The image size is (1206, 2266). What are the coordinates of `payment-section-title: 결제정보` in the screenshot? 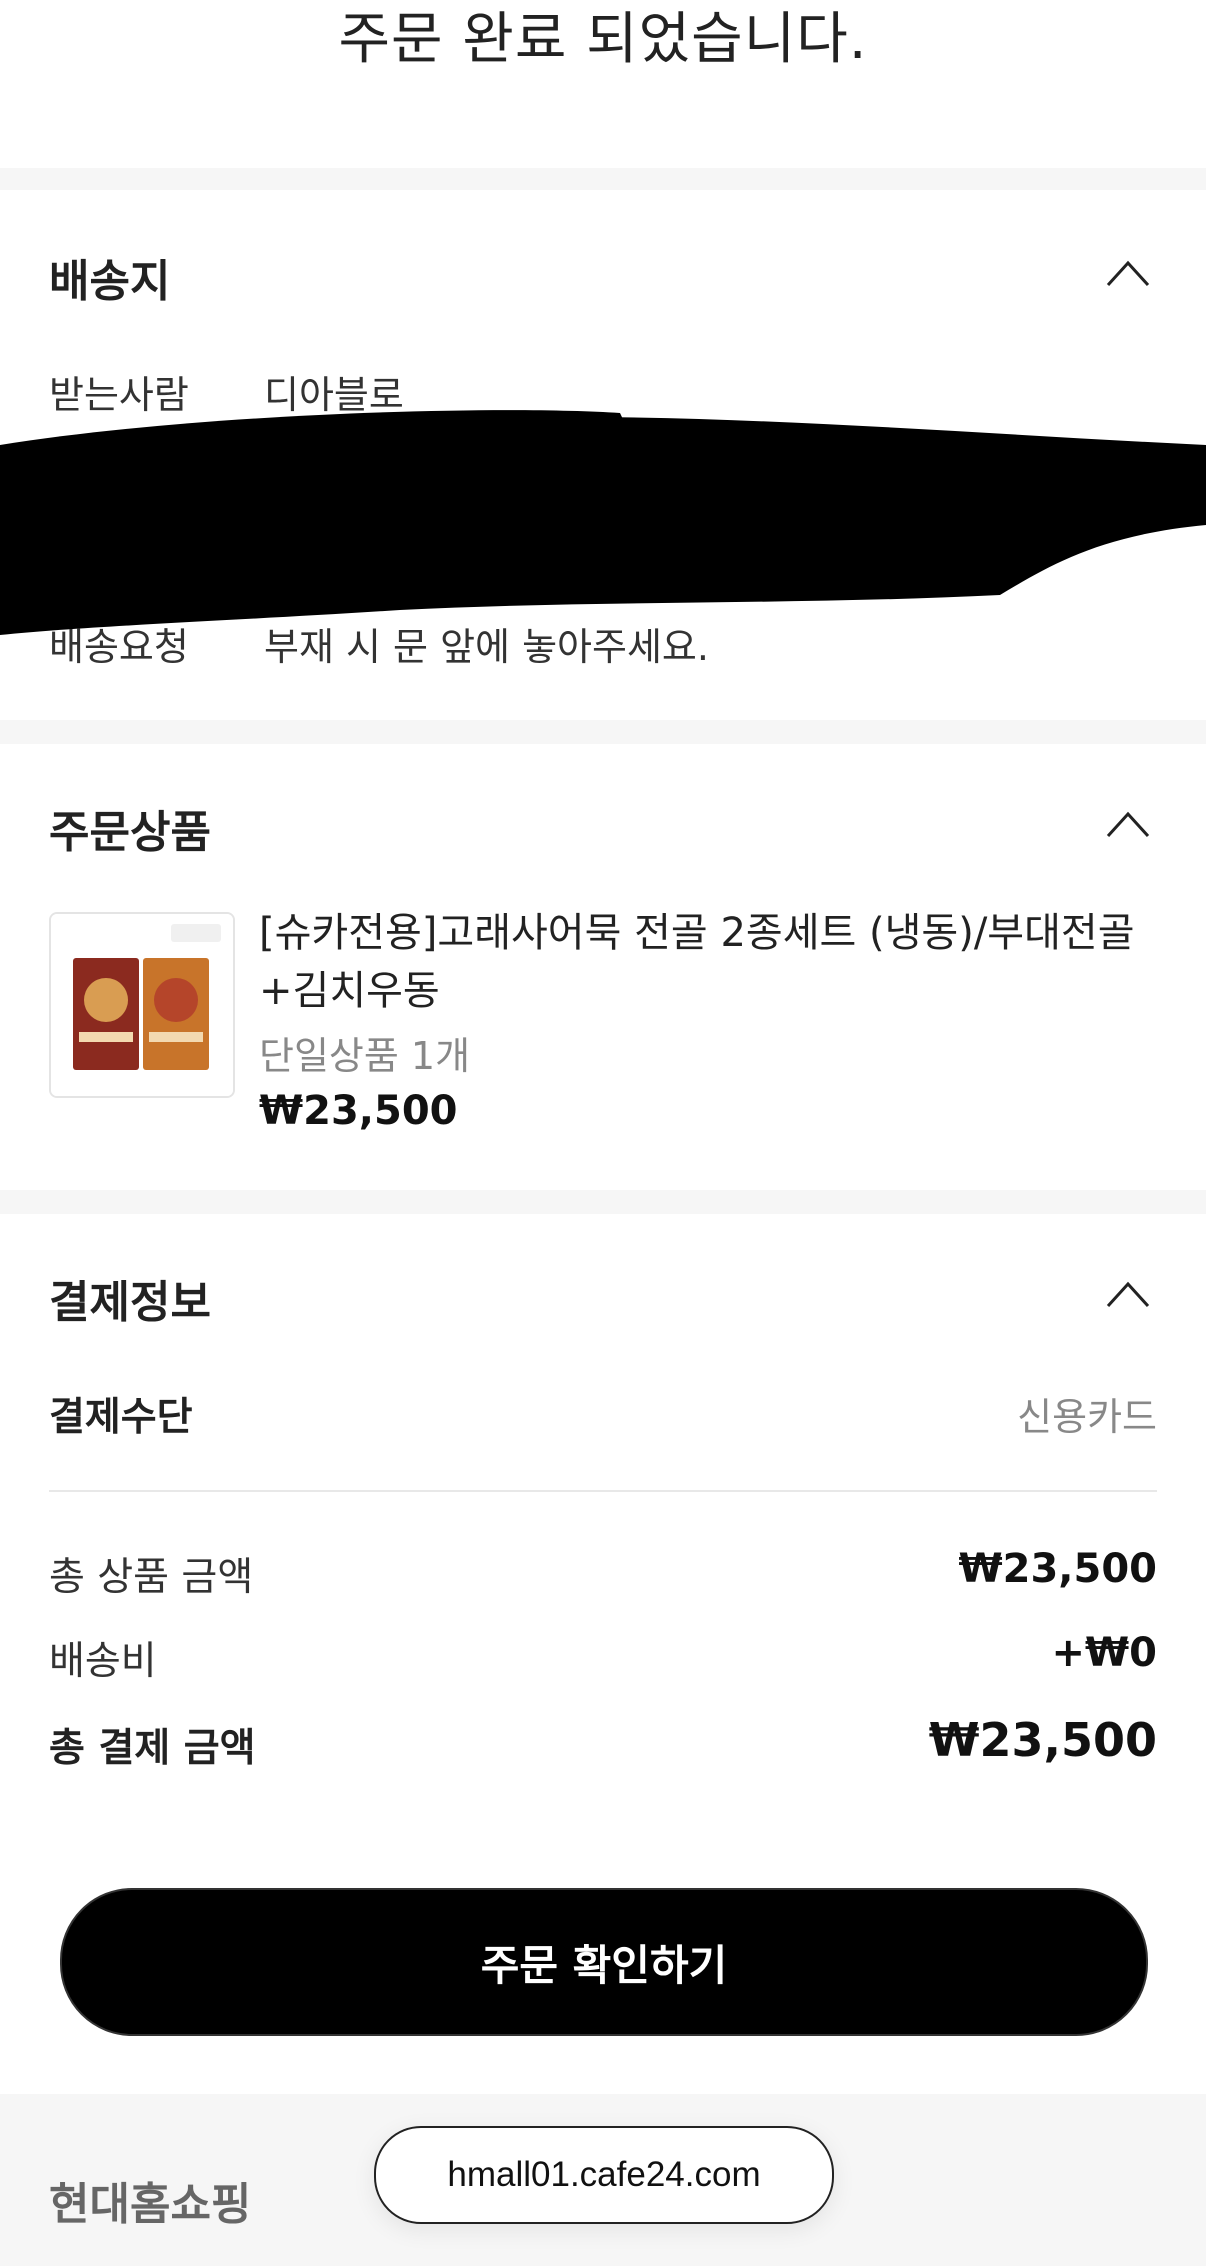 It's located at (130, 1302).